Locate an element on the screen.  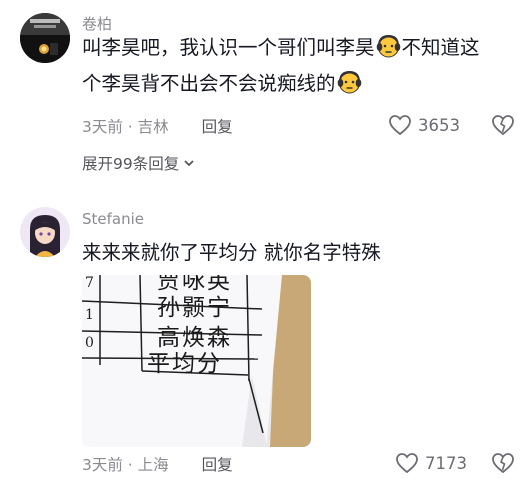
like-count: 7173 is located at coordinates (446, 463).